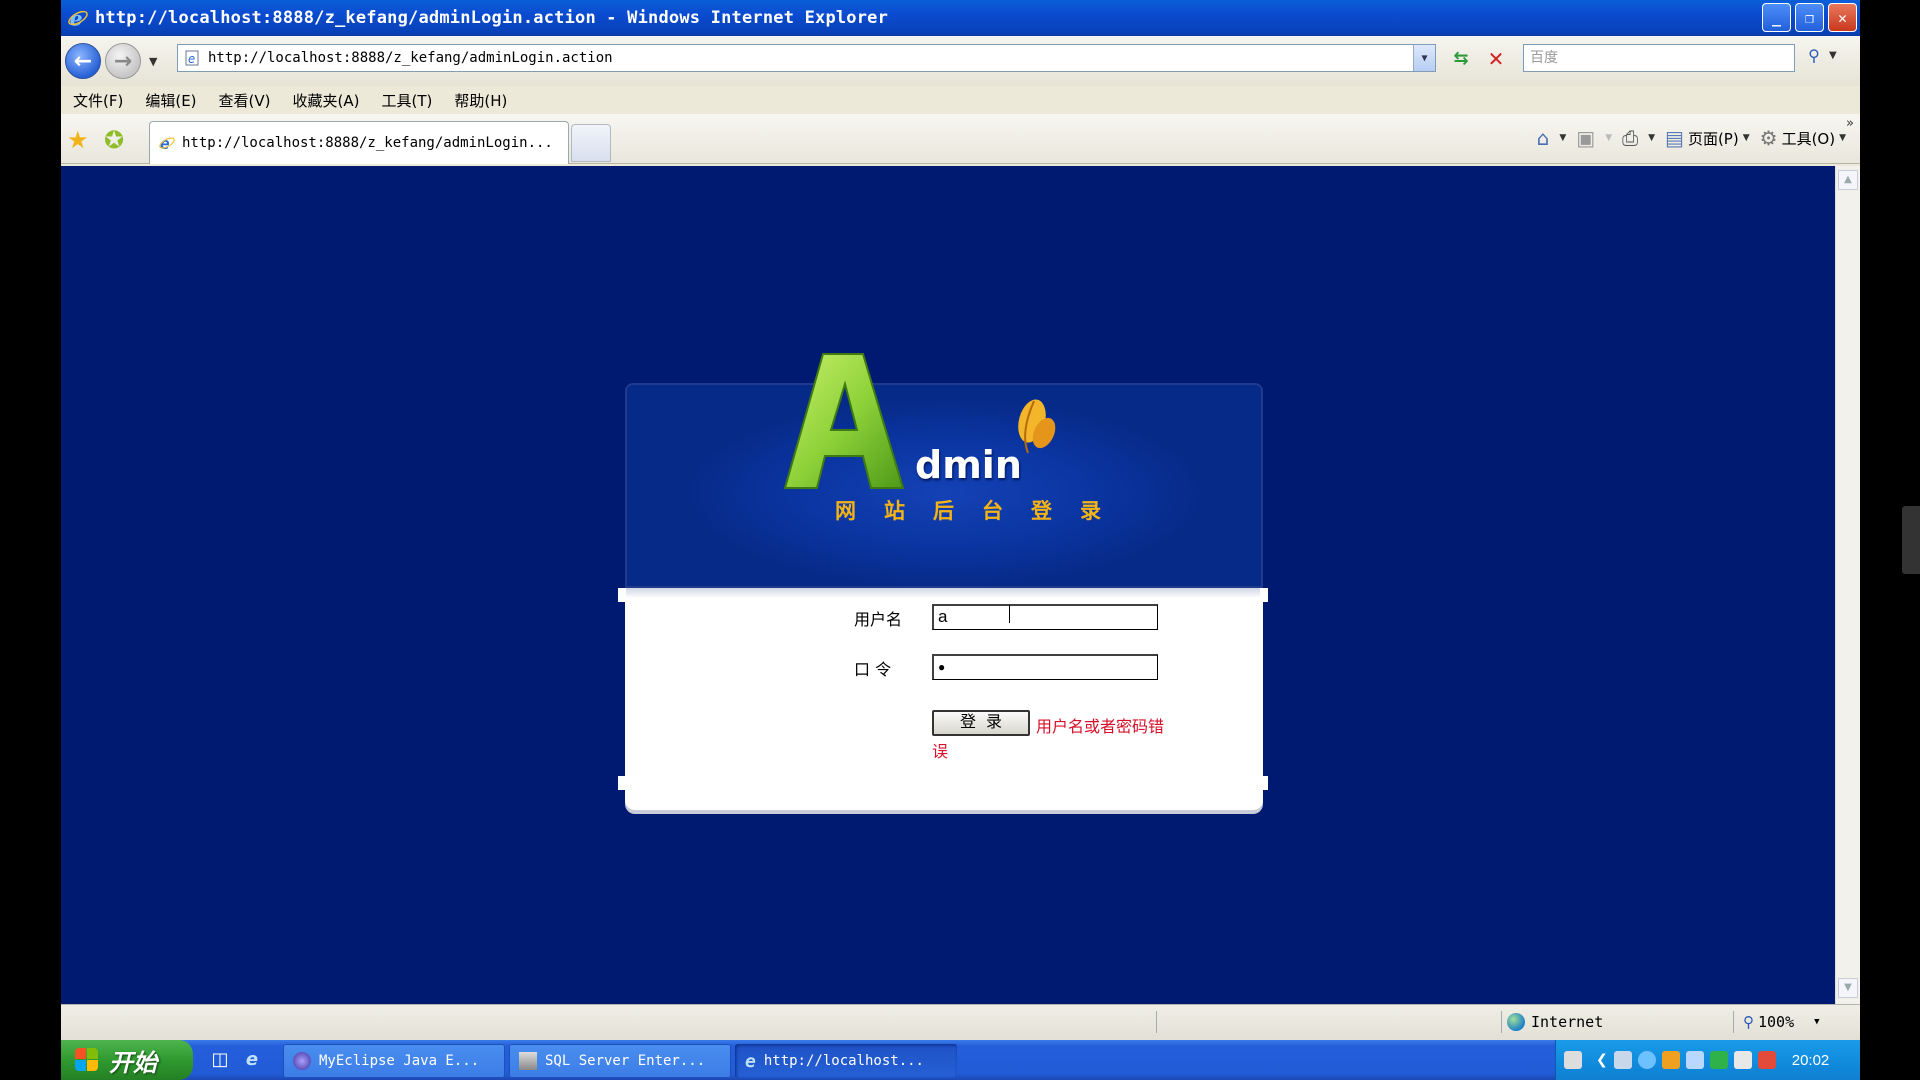  What do you see at coordinates (1562, 138) in the screenshot?
I see `home-dropdown-icon: ▼` at bounding box center [1562, 138].